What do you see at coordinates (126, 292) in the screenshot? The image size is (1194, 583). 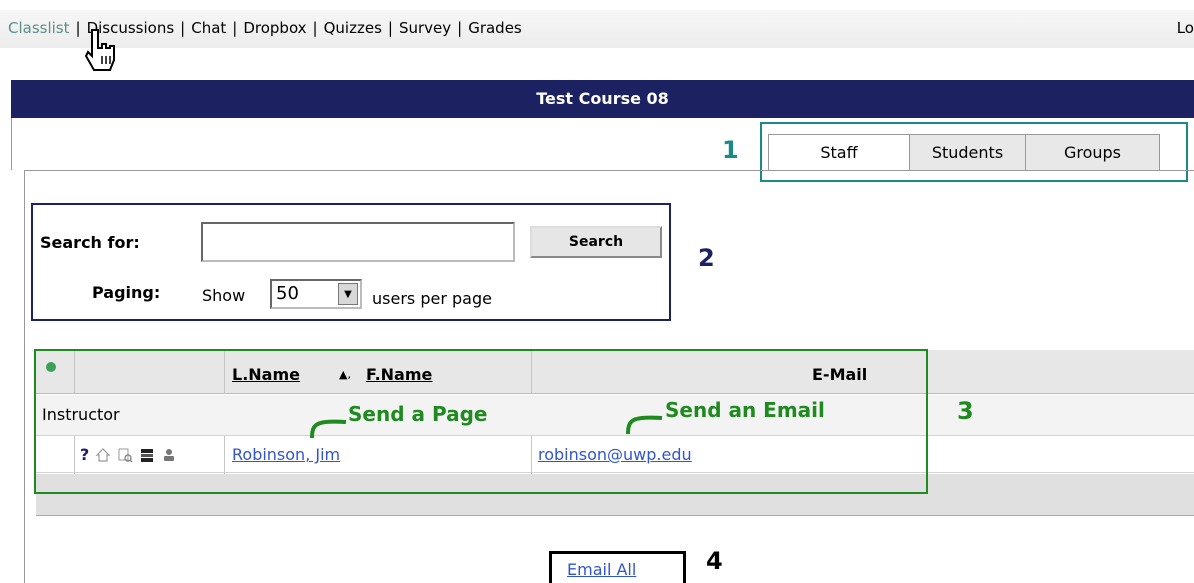 I see `paging-label: Paging:` at bounding box center [126, 292].